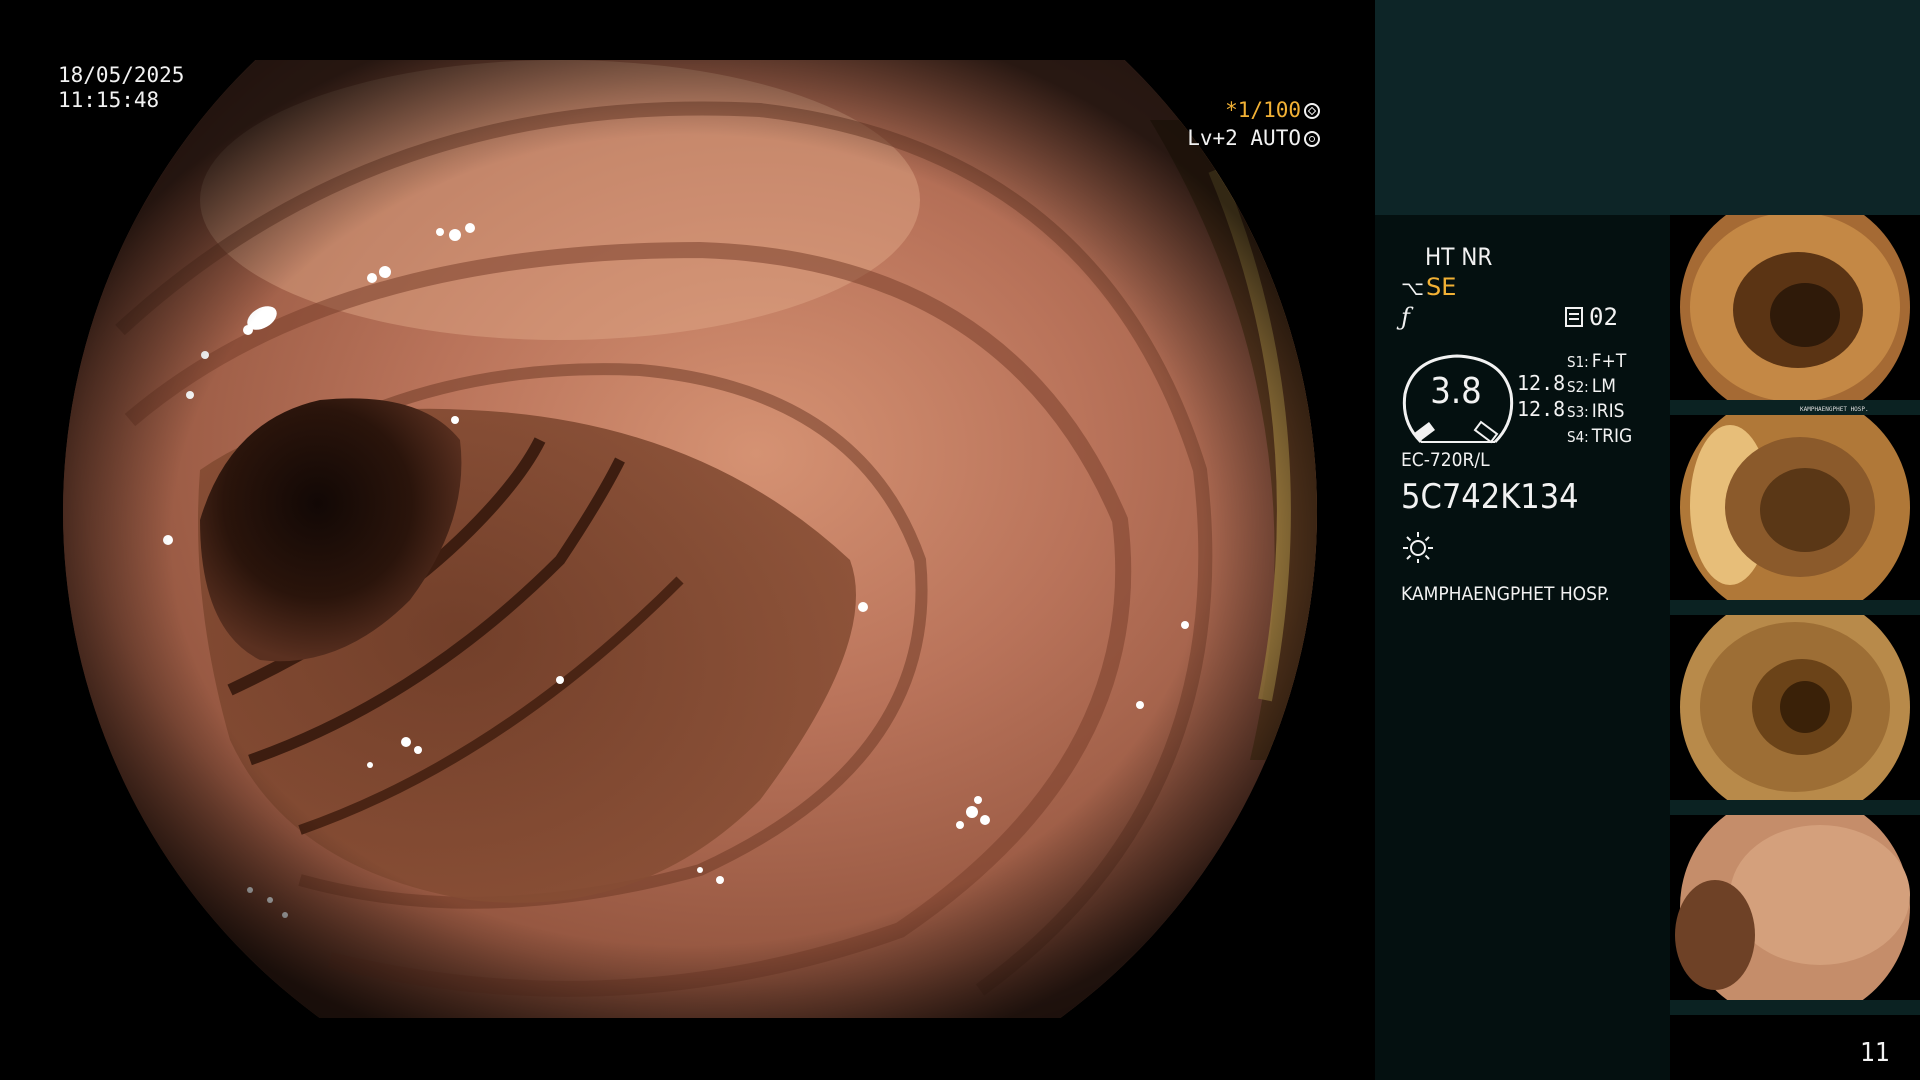 The height and width of the screenshot is (1080, 1920). I want to click on enhancement-icon: ⌥, so click(1413, 288).